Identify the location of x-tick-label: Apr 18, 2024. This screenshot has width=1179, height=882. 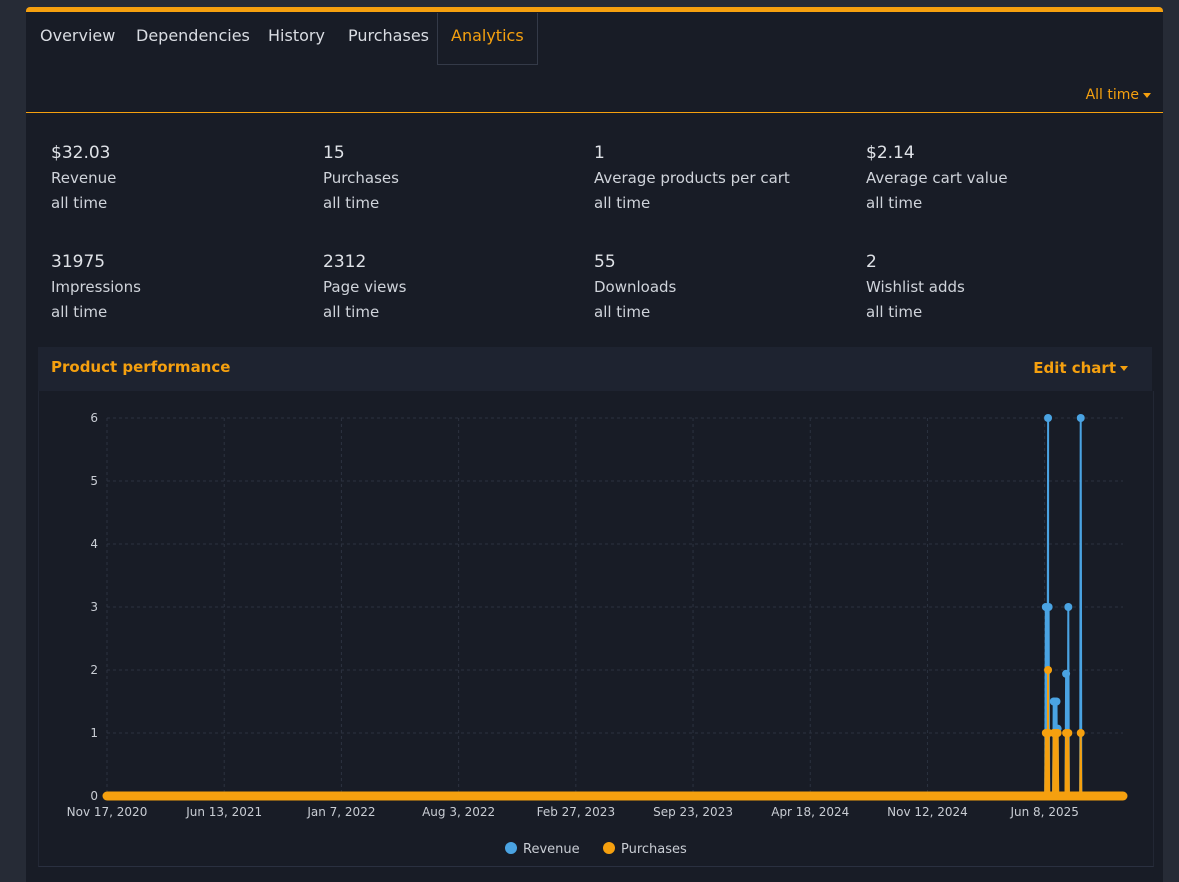
(810, 812).